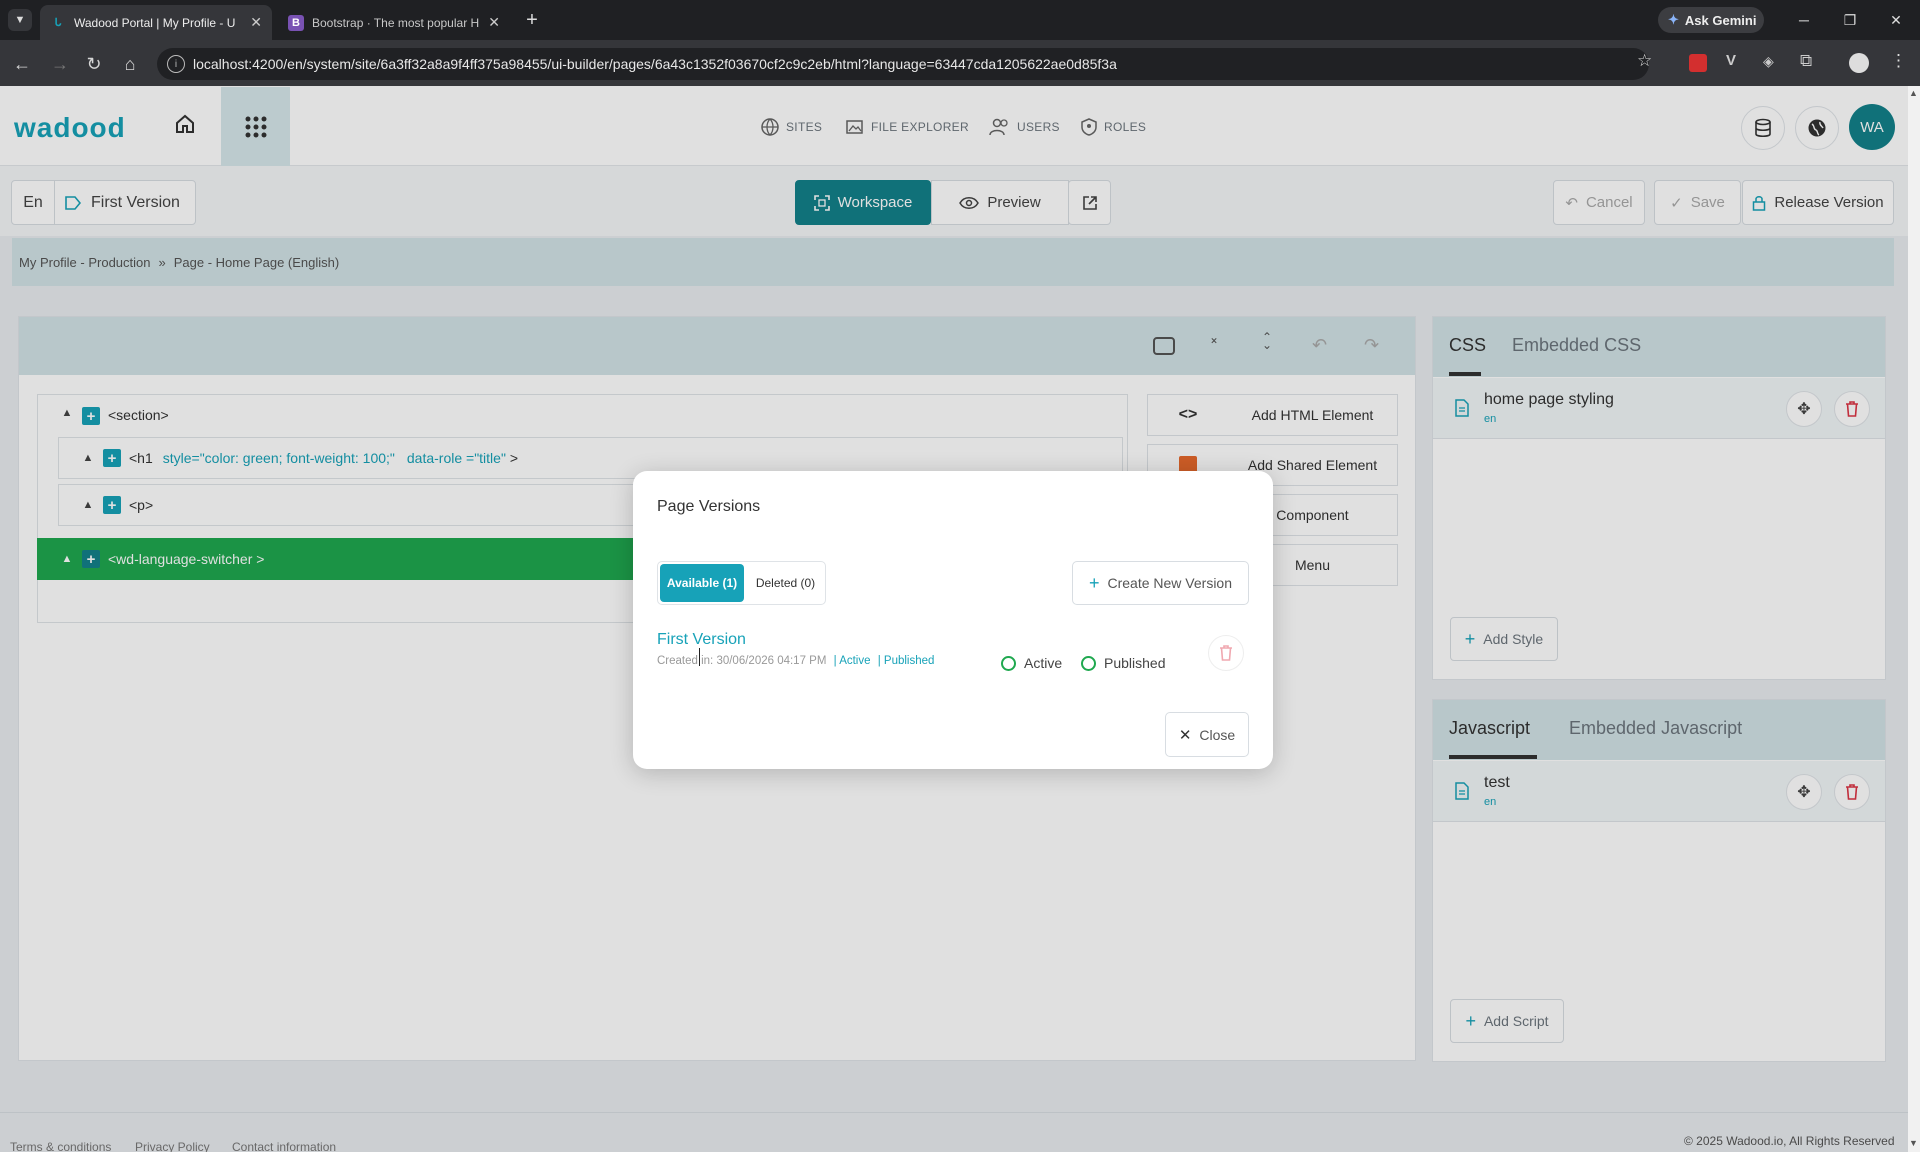 This screenshot has height=1152, width=1920. I want to click on close-button: ✕ Close, so click(1207, 734).